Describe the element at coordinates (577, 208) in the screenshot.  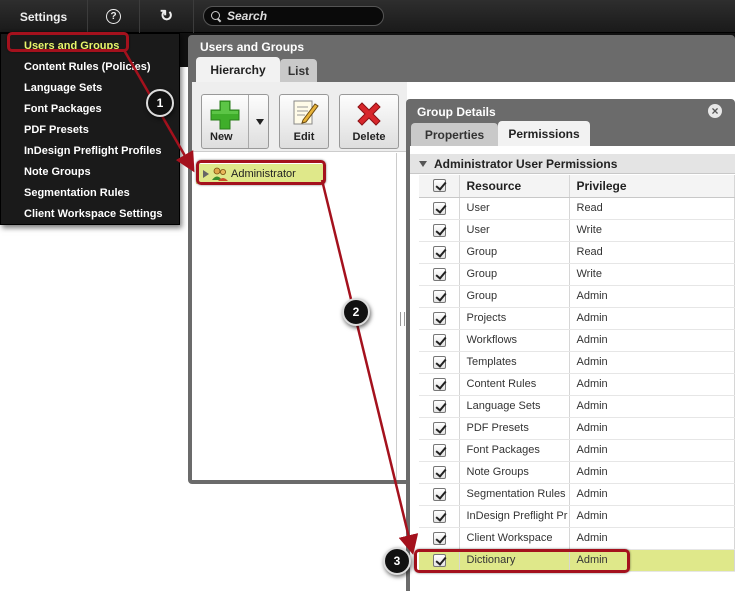
I see `table-row: User Read` at that location.